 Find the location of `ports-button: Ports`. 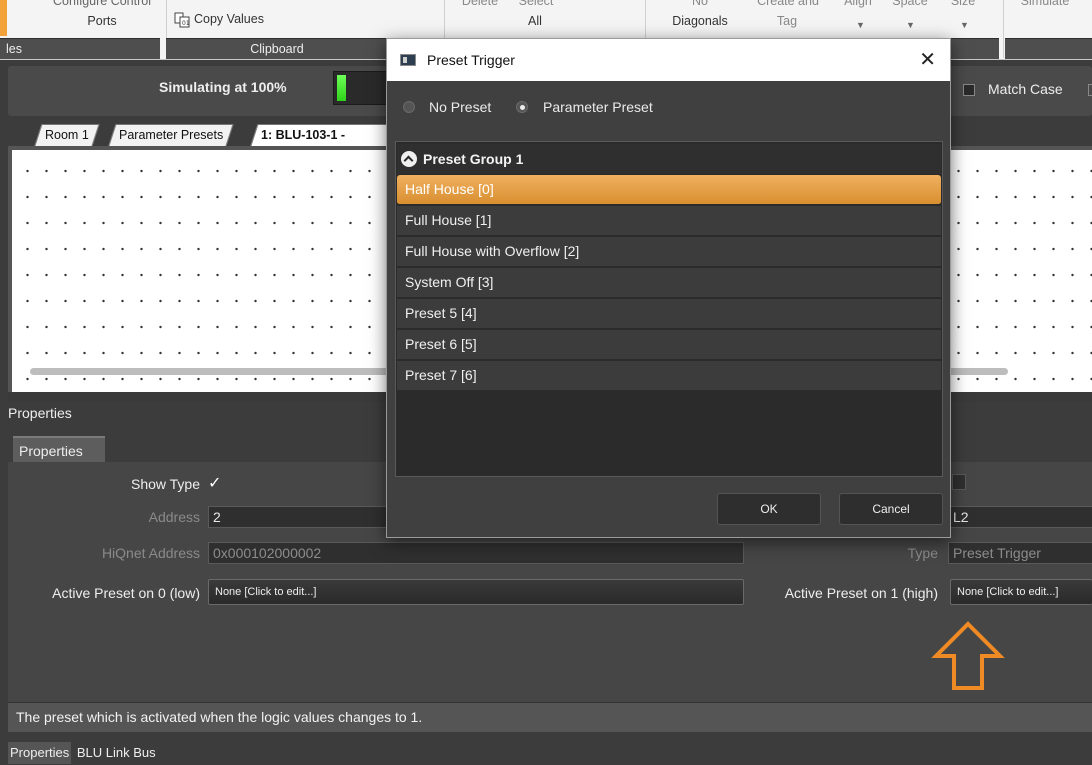

ports-button: Ports is located at coordinates (102, 21).